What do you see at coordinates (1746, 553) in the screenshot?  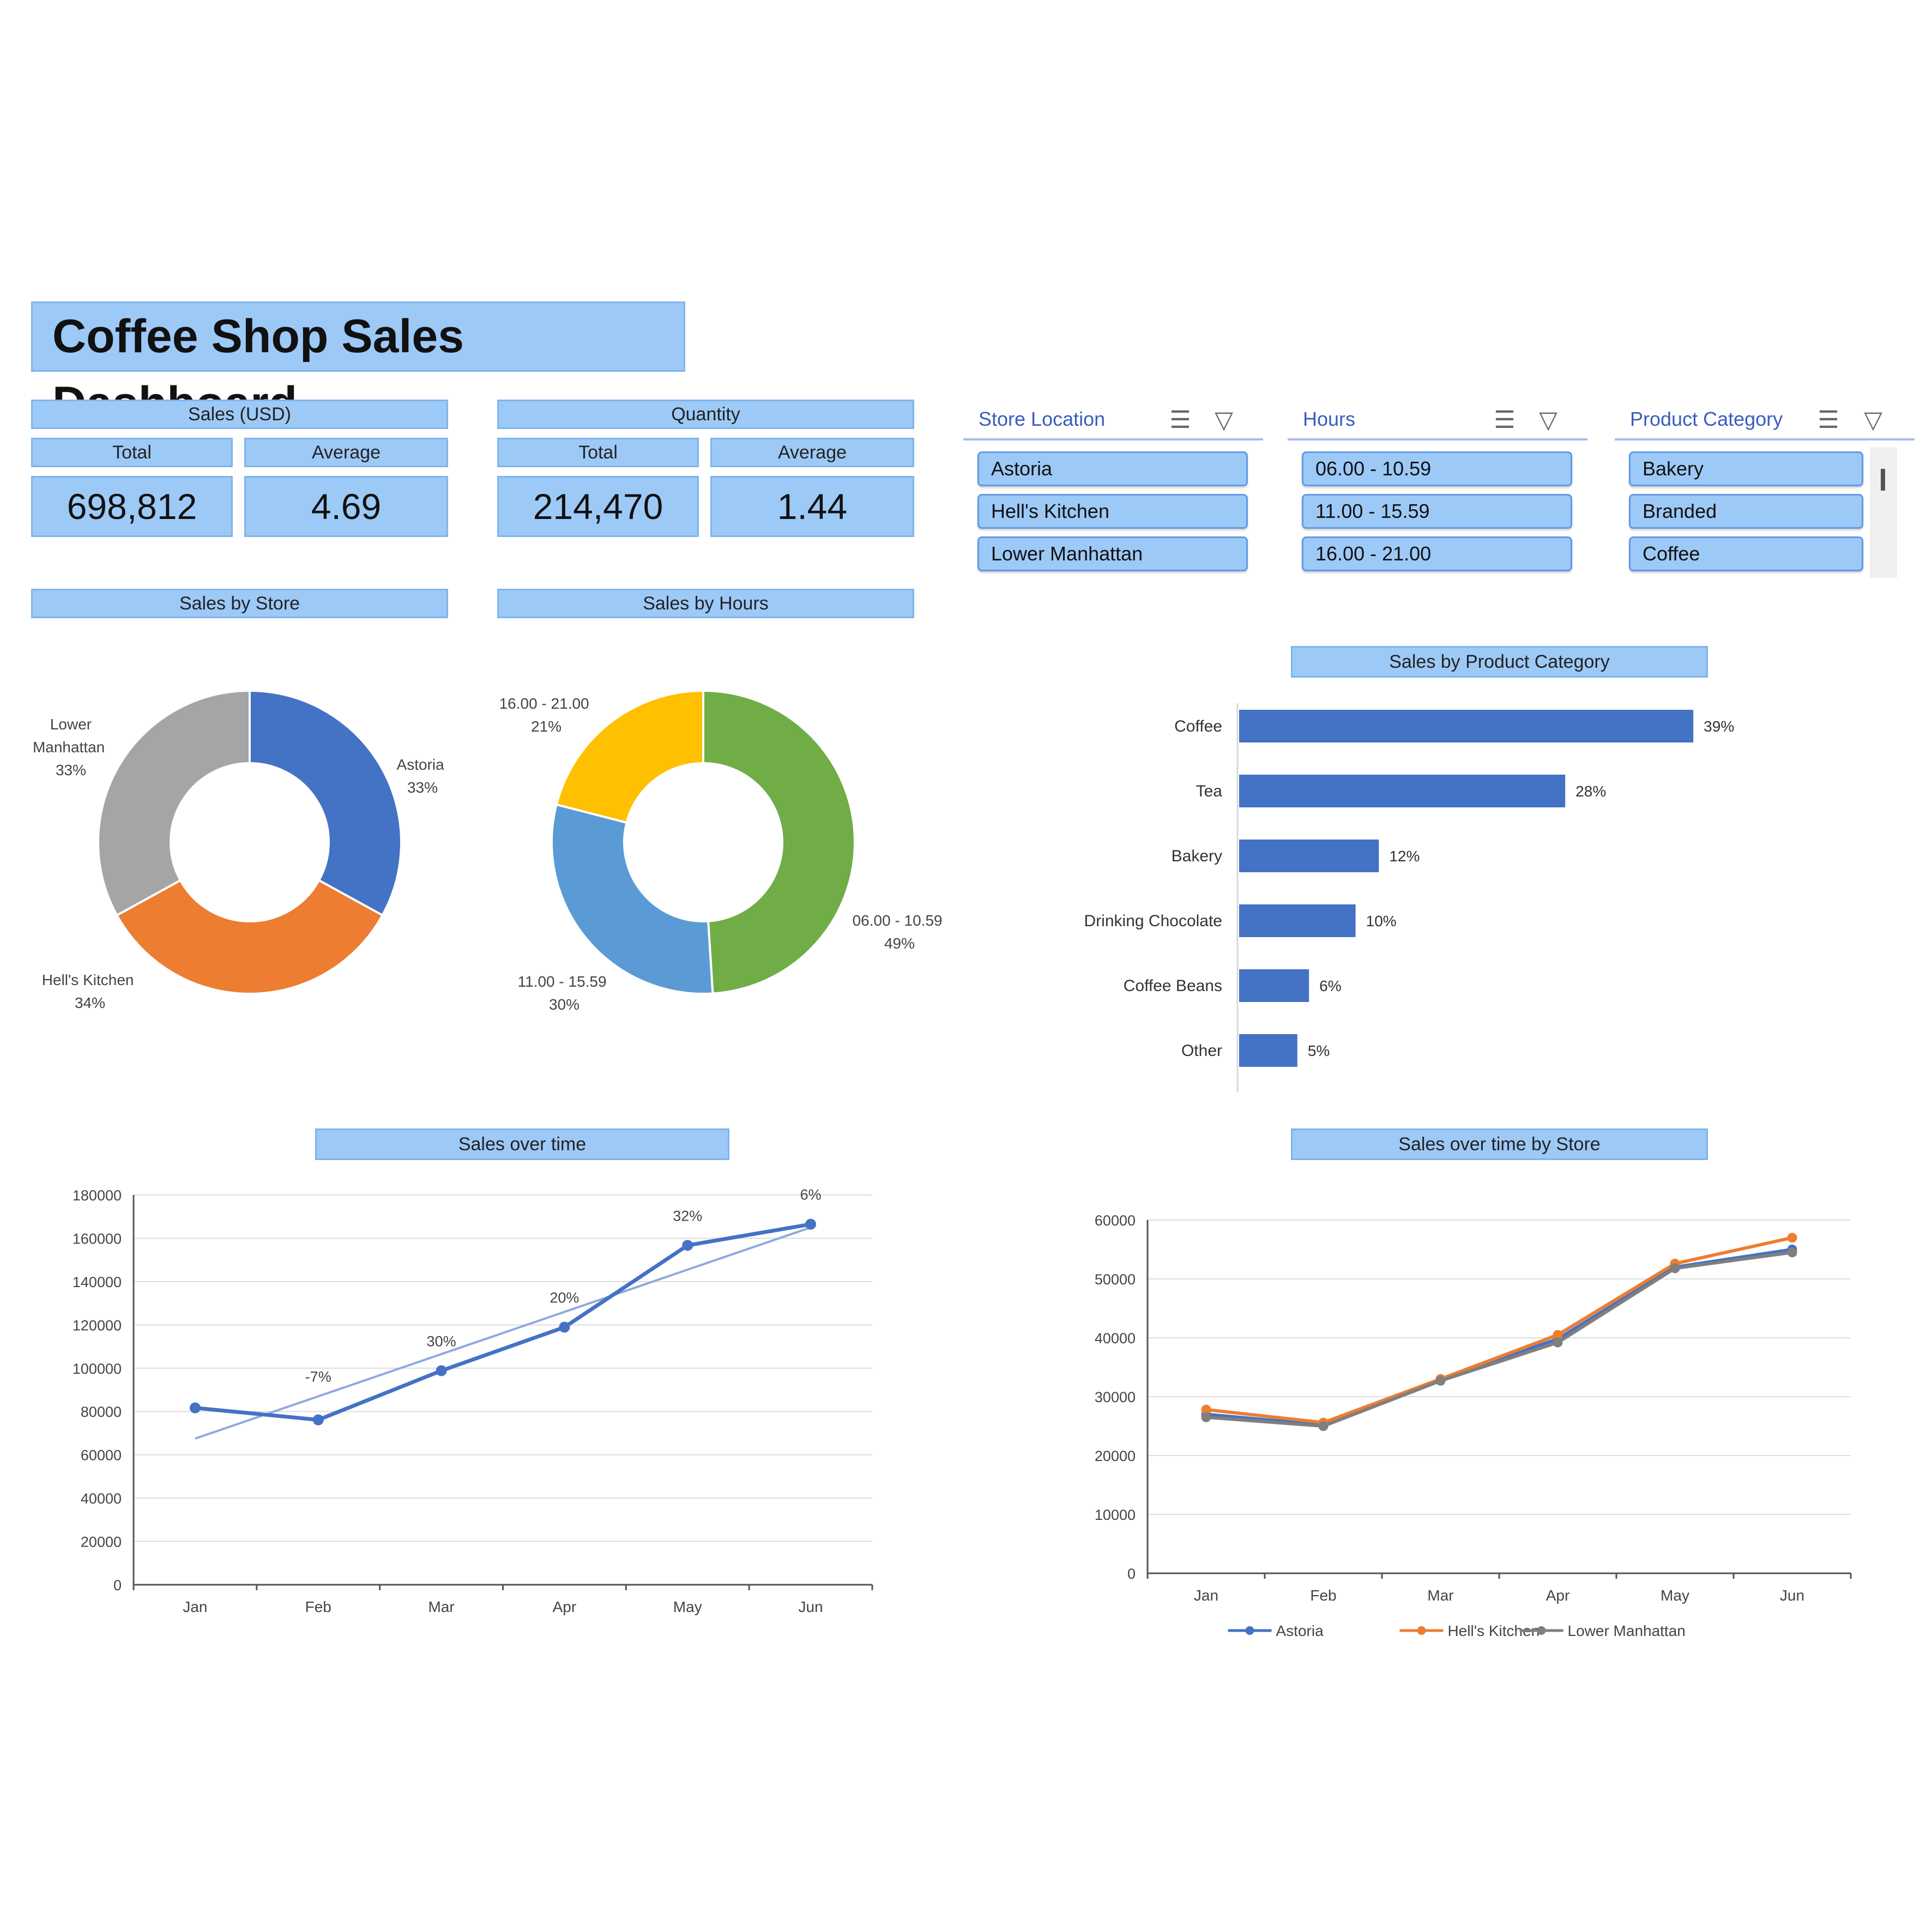 I see `slicer-item: Coffee` at bounding box center [1746, 553].